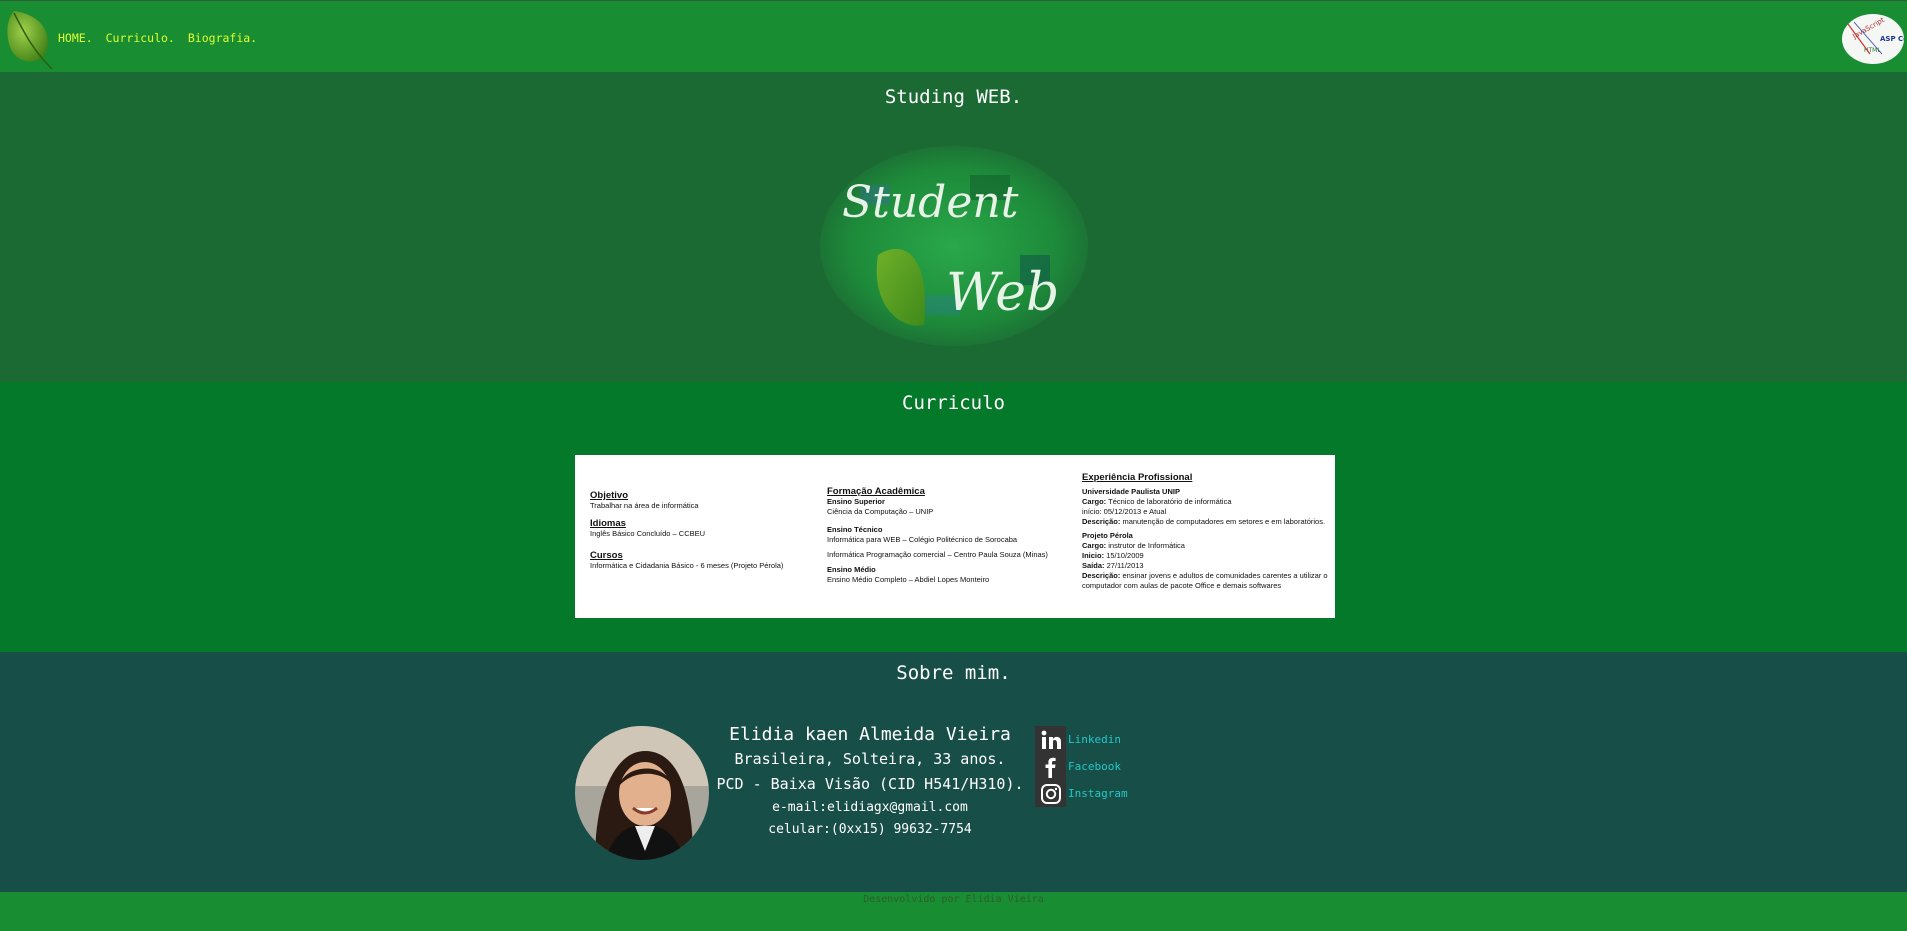 The height and width of the screenshot is (931, 1907). I want to click on ensino-medio-label: Ensino Médio, so click(851, 569).